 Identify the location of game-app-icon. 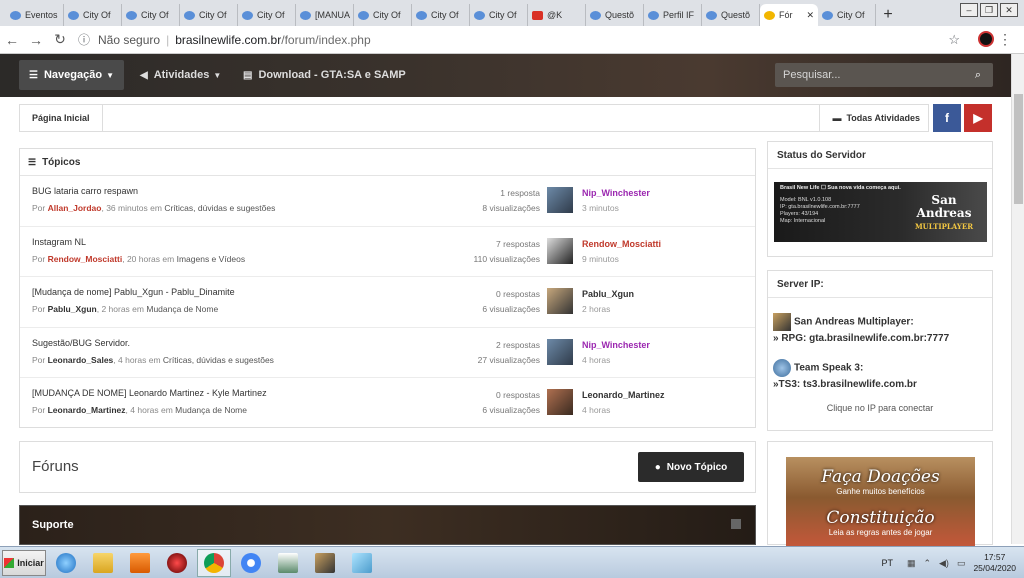
(177, 563).